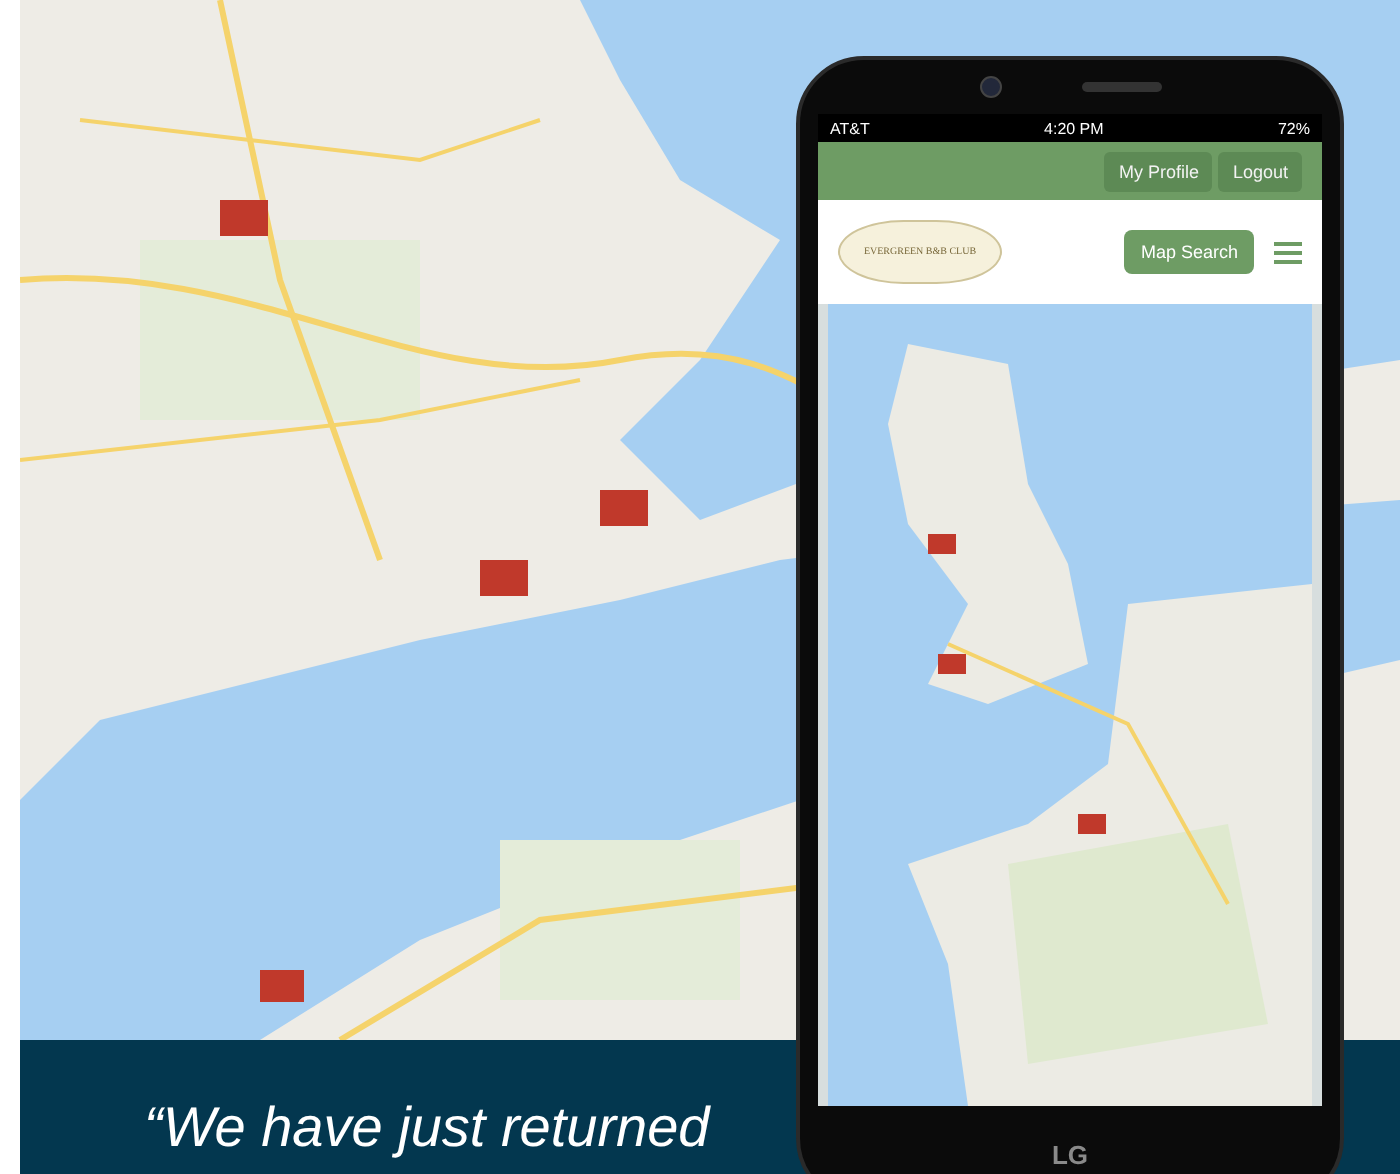 The width and height of the screenshot is (1400, 1174). I want to click on testimonial-quote: “We have just returned, so click(427, 1128).